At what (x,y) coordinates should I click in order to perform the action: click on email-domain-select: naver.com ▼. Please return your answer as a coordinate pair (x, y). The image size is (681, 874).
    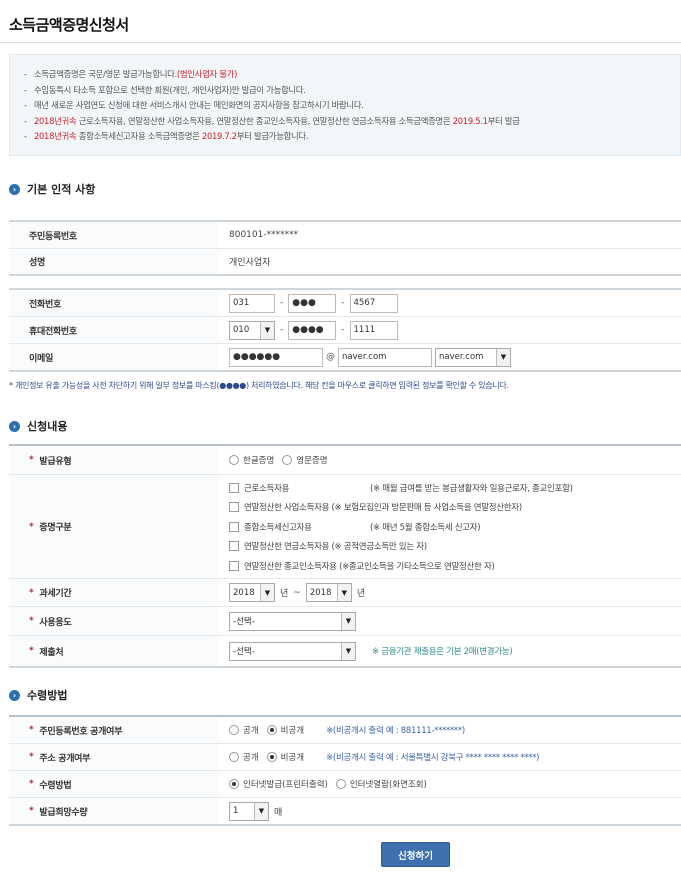
    Looking at the image, I should click on (473, 357).